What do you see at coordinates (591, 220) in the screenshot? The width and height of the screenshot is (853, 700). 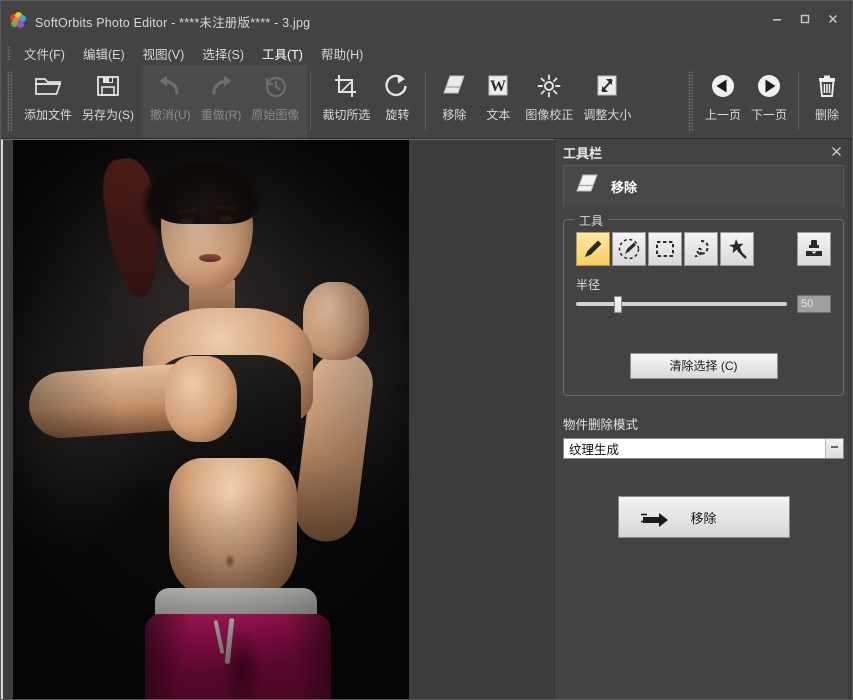 I see `tools-fieldset-legend: 工具` at bounding box center [591, 220].